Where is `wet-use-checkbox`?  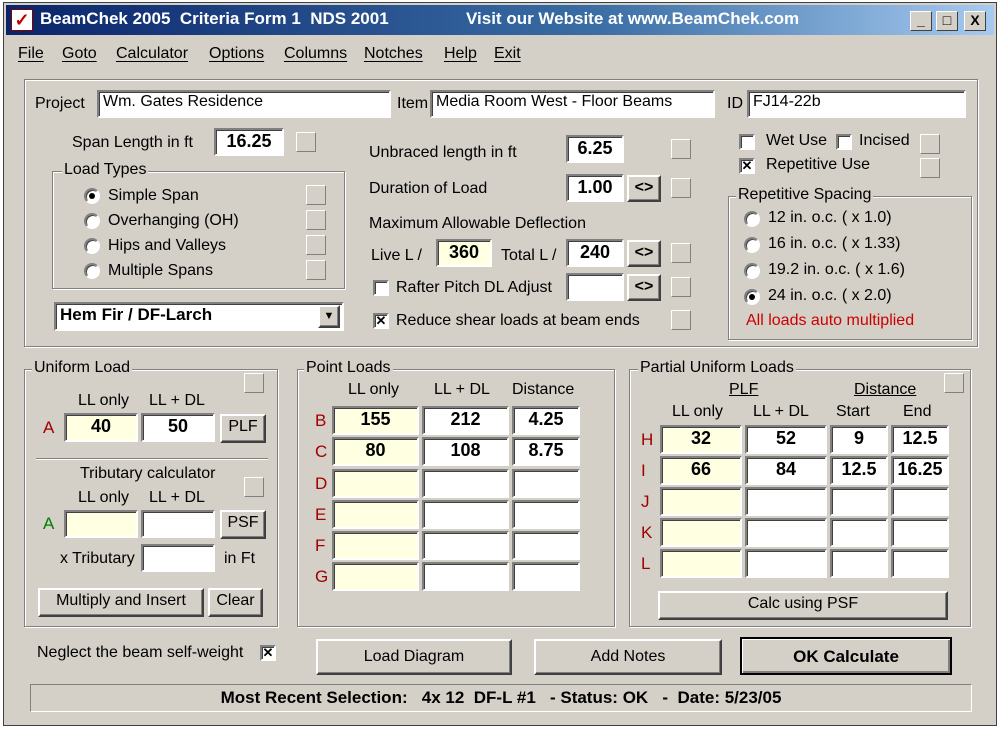 wet-use-checkbox is located at coordinates (747, 142).